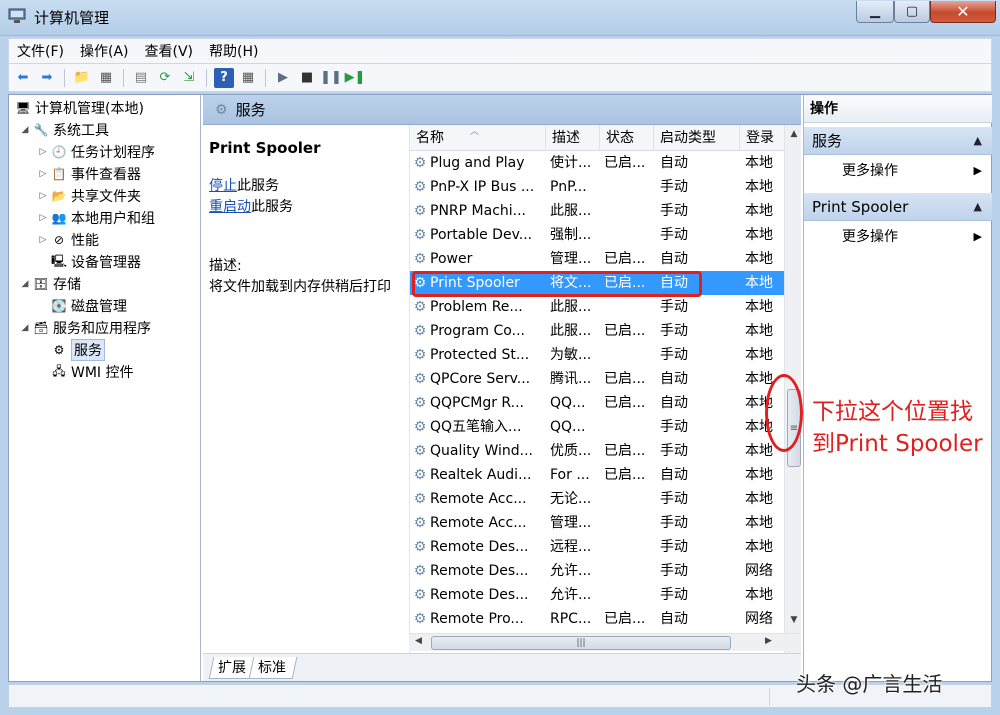 Image resolution: width=1000 pixels, height=715 pixels. I want to click on actions-group-print-spooler: Print Spooler ▲, so click(898, 207).